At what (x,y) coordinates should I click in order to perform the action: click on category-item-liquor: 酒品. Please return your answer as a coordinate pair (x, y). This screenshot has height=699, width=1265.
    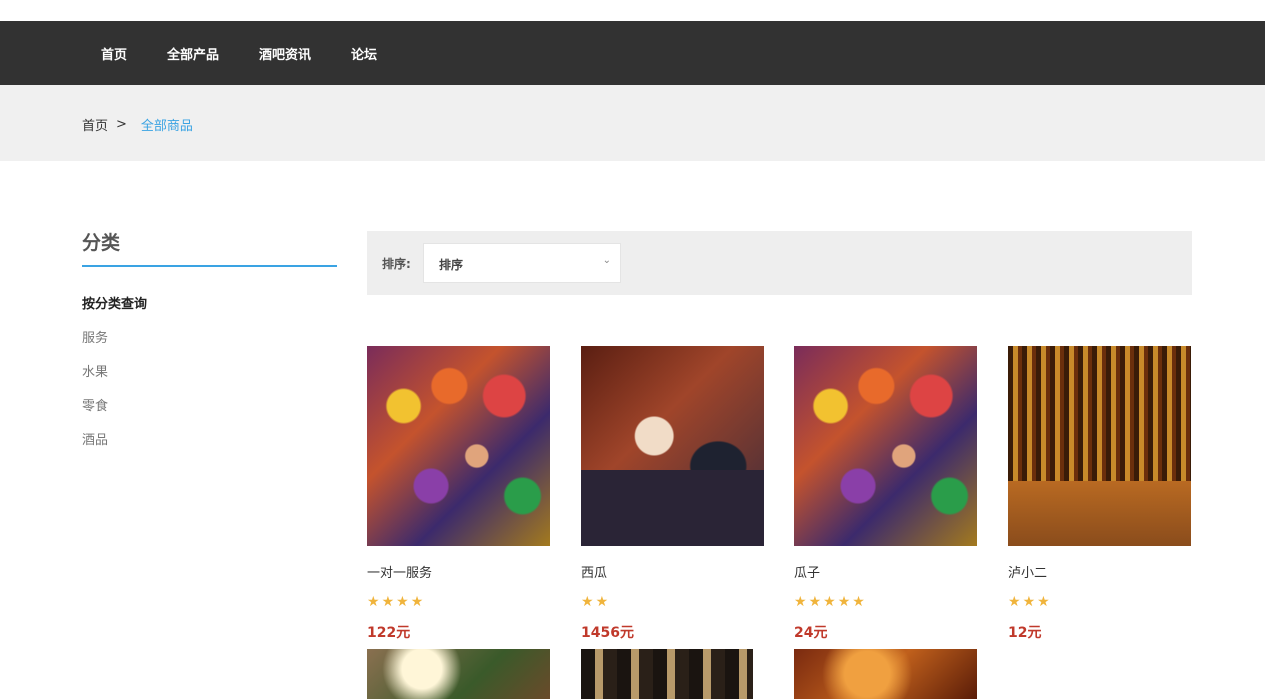
    Looking at the image, I should click on (114, 449).